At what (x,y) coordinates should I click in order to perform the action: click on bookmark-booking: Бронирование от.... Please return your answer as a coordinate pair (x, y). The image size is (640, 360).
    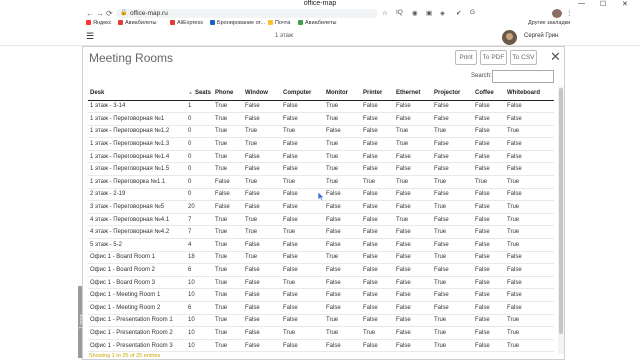
    Looking at the image, I should click on (237, 23).